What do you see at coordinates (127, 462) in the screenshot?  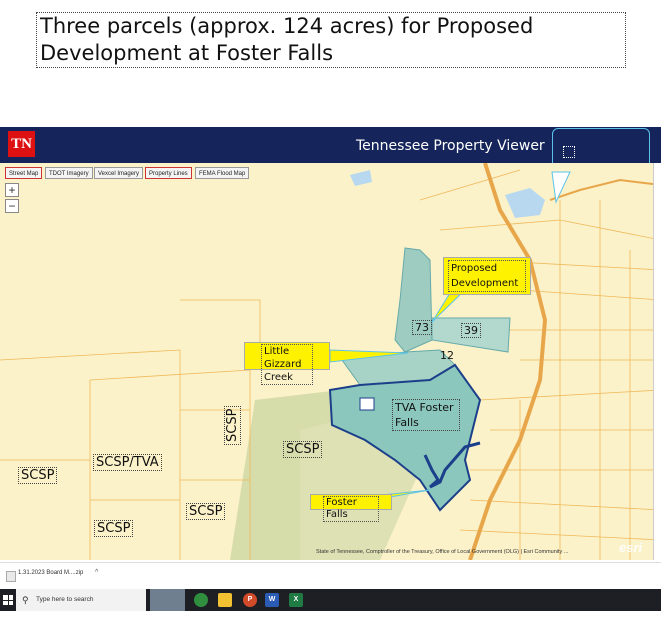 I see `scsp-tva-label: SCSP/TVA` at bounding box center [127, 462].